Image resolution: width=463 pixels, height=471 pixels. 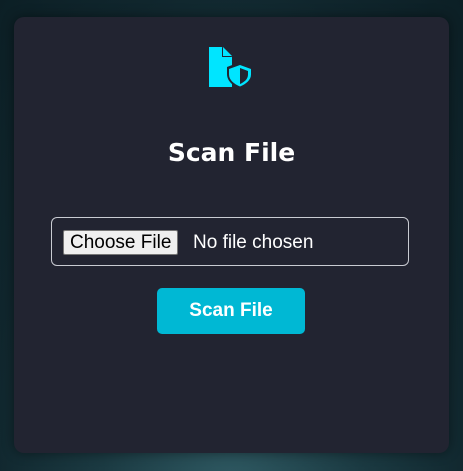 I want to click on choose-file-button: Choose File, so click(x=121, y=242).